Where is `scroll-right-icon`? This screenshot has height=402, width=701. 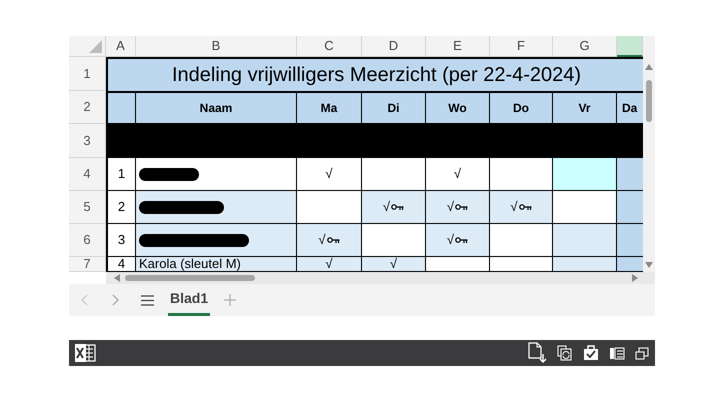
scroll-right-icon is located at coordinates (635, 278).